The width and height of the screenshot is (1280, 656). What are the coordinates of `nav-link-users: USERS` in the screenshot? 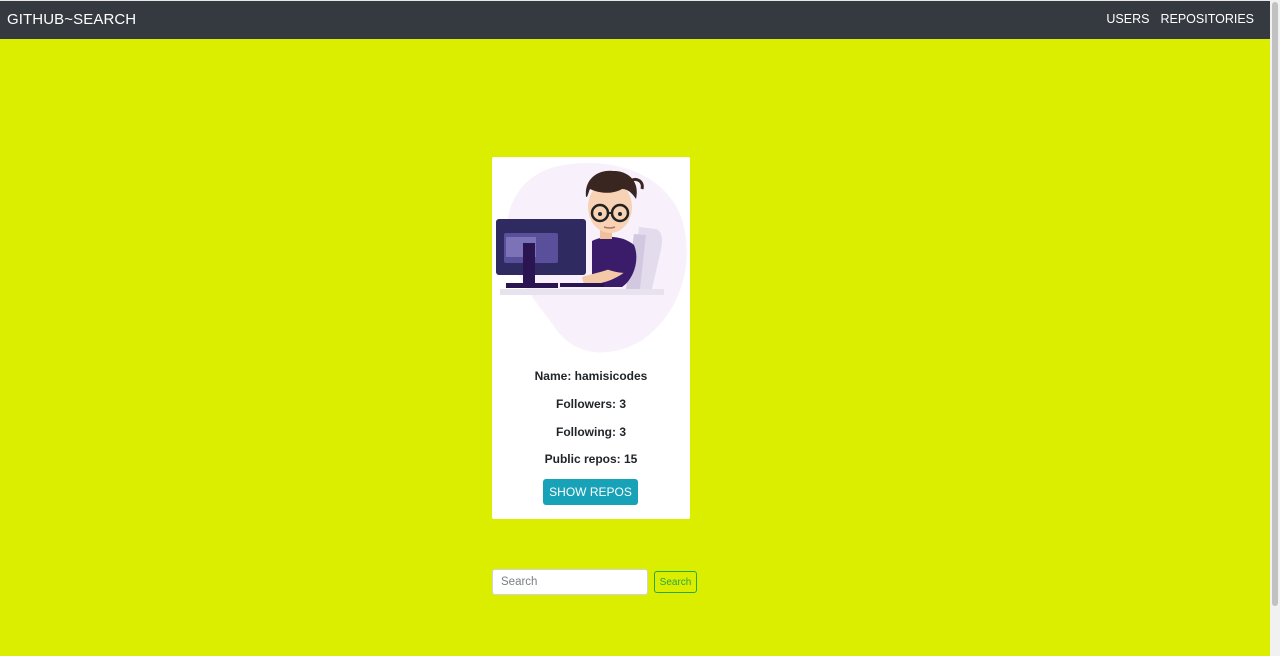 It's located at (1127, 19).